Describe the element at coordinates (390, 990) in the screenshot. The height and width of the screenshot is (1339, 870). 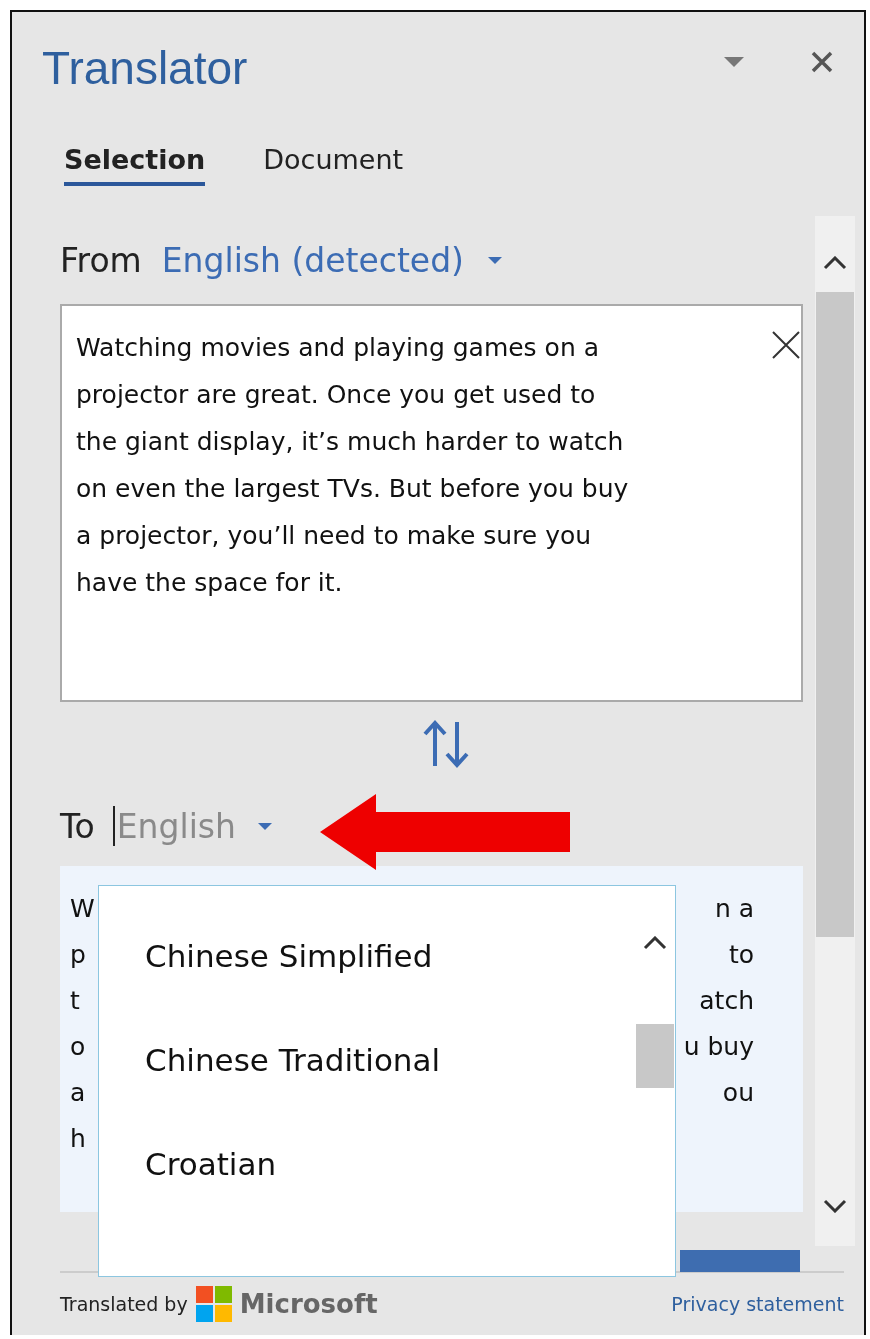
I see `language-option: Chinese Simplified` at that location.